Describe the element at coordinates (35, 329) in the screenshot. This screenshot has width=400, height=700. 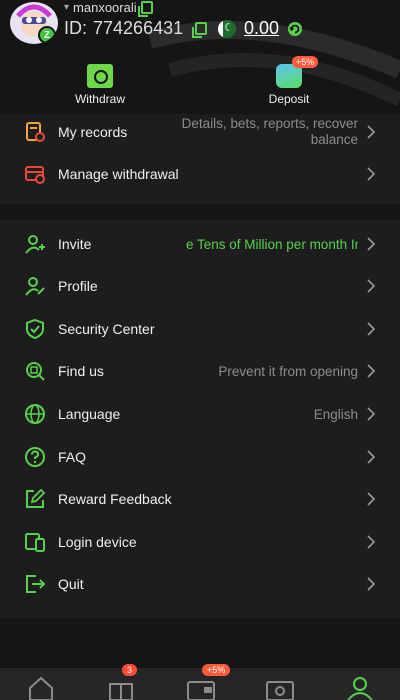
I see `shield-icon` at that location.